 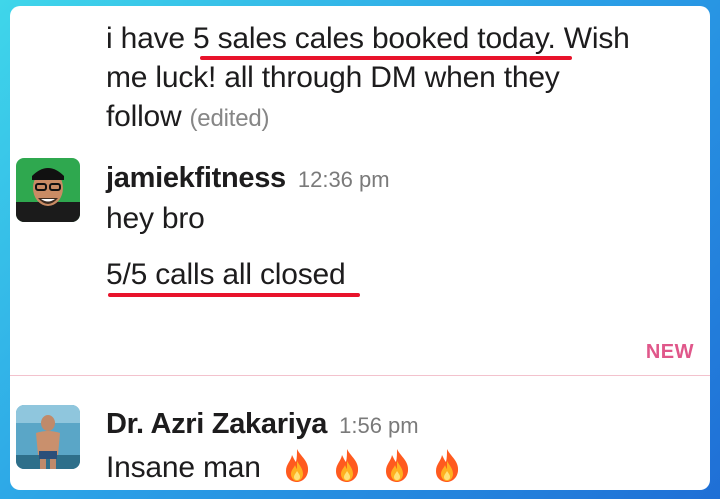 I want to click on avatar-jamiekfitness, so click(x=48, y=190).